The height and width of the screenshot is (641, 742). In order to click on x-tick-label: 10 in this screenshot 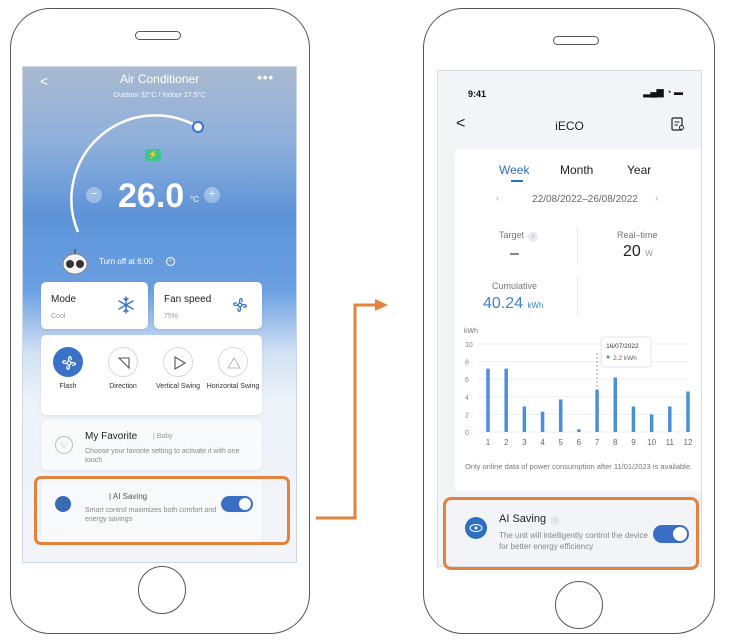, I will do `click(651, 442)`.